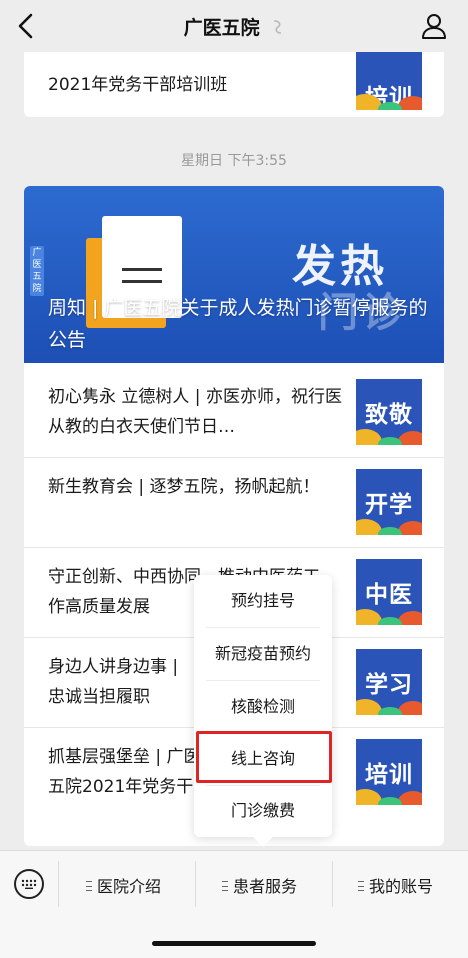 This screenshot has width=468, height=958. What do you see at coordinates (263, 707) in the screenshot?
I see `menu-item-nucleic-test: 核酸检测` at bounding box center [263, 707].